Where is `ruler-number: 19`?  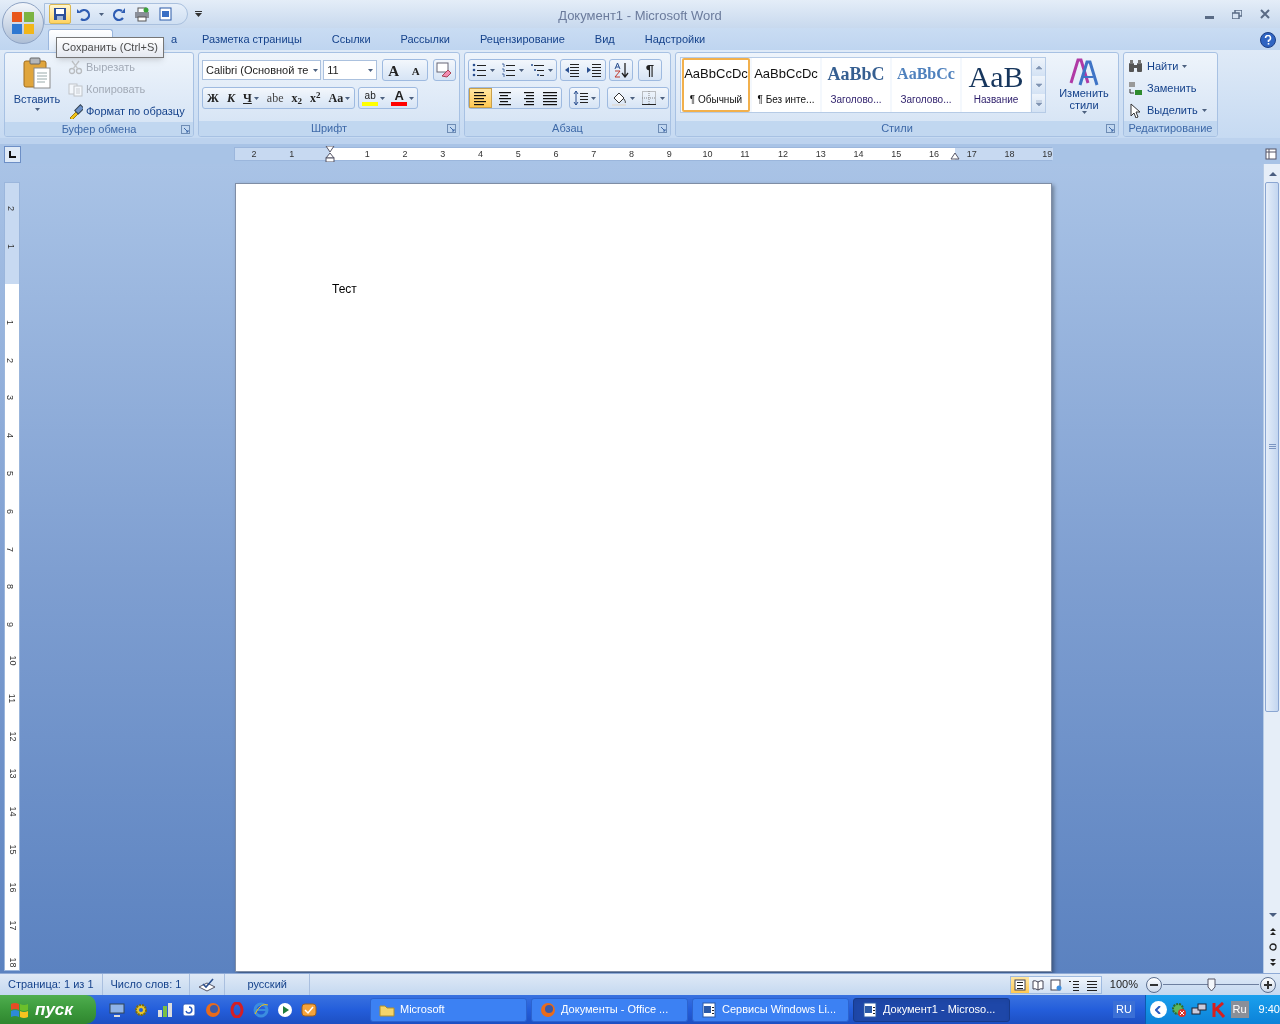
ruler-number: 19 is located at coordinates (1047, 154).